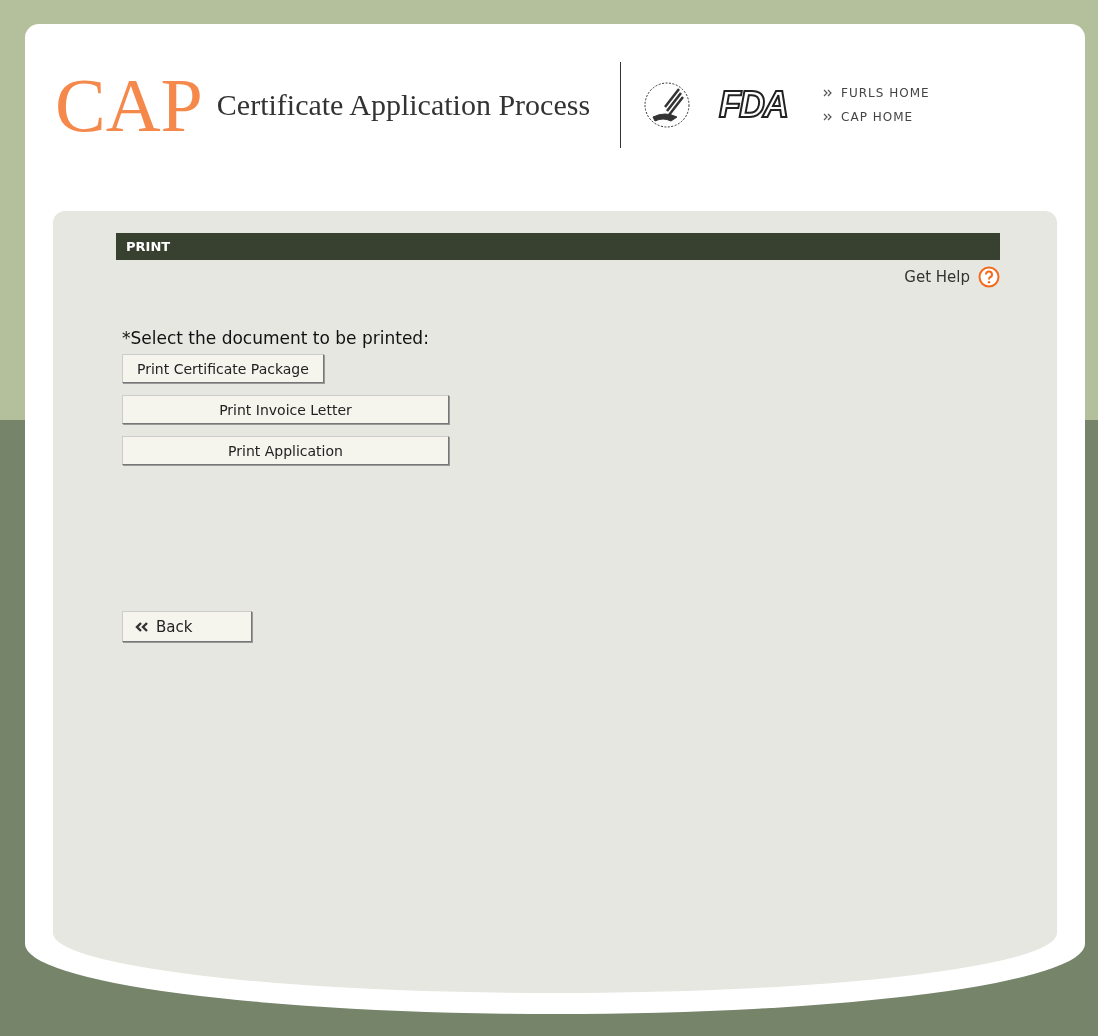 This screenshot has height=1036, width=1098. Describe the element at coordinates (285, 409) in the screenshot. I see `print-button: Print Invoice Letter` at that location.